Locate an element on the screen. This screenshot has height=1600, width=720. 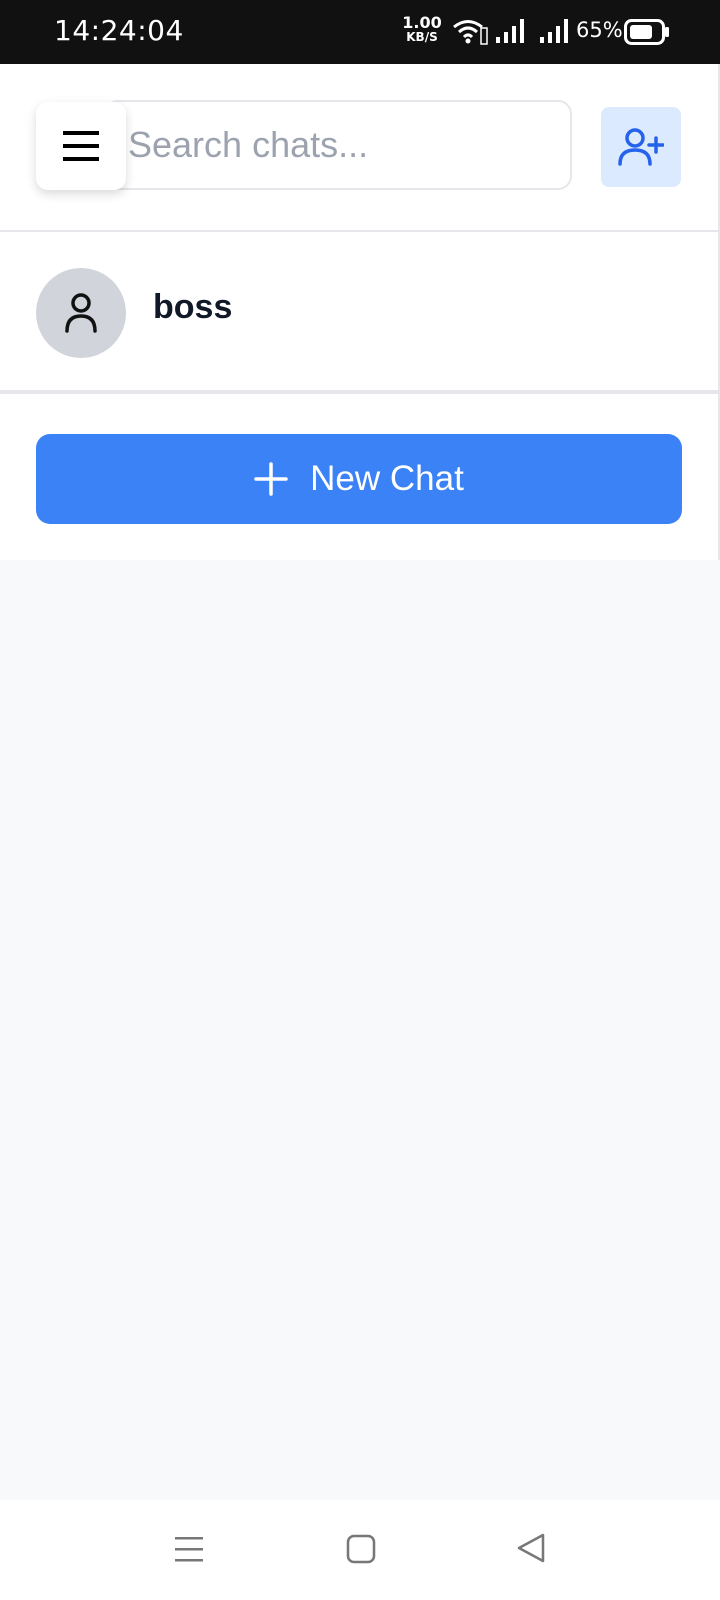
home-icon is located at coordinates (361, 1549).